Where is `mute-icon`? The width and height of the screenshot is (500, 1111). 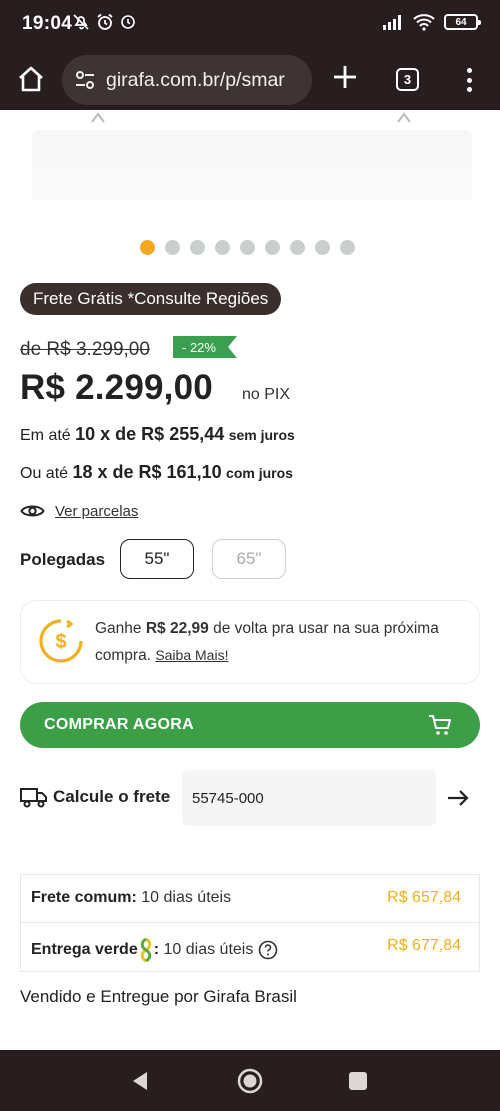 mute-icon is located at coordinates (81, 22).